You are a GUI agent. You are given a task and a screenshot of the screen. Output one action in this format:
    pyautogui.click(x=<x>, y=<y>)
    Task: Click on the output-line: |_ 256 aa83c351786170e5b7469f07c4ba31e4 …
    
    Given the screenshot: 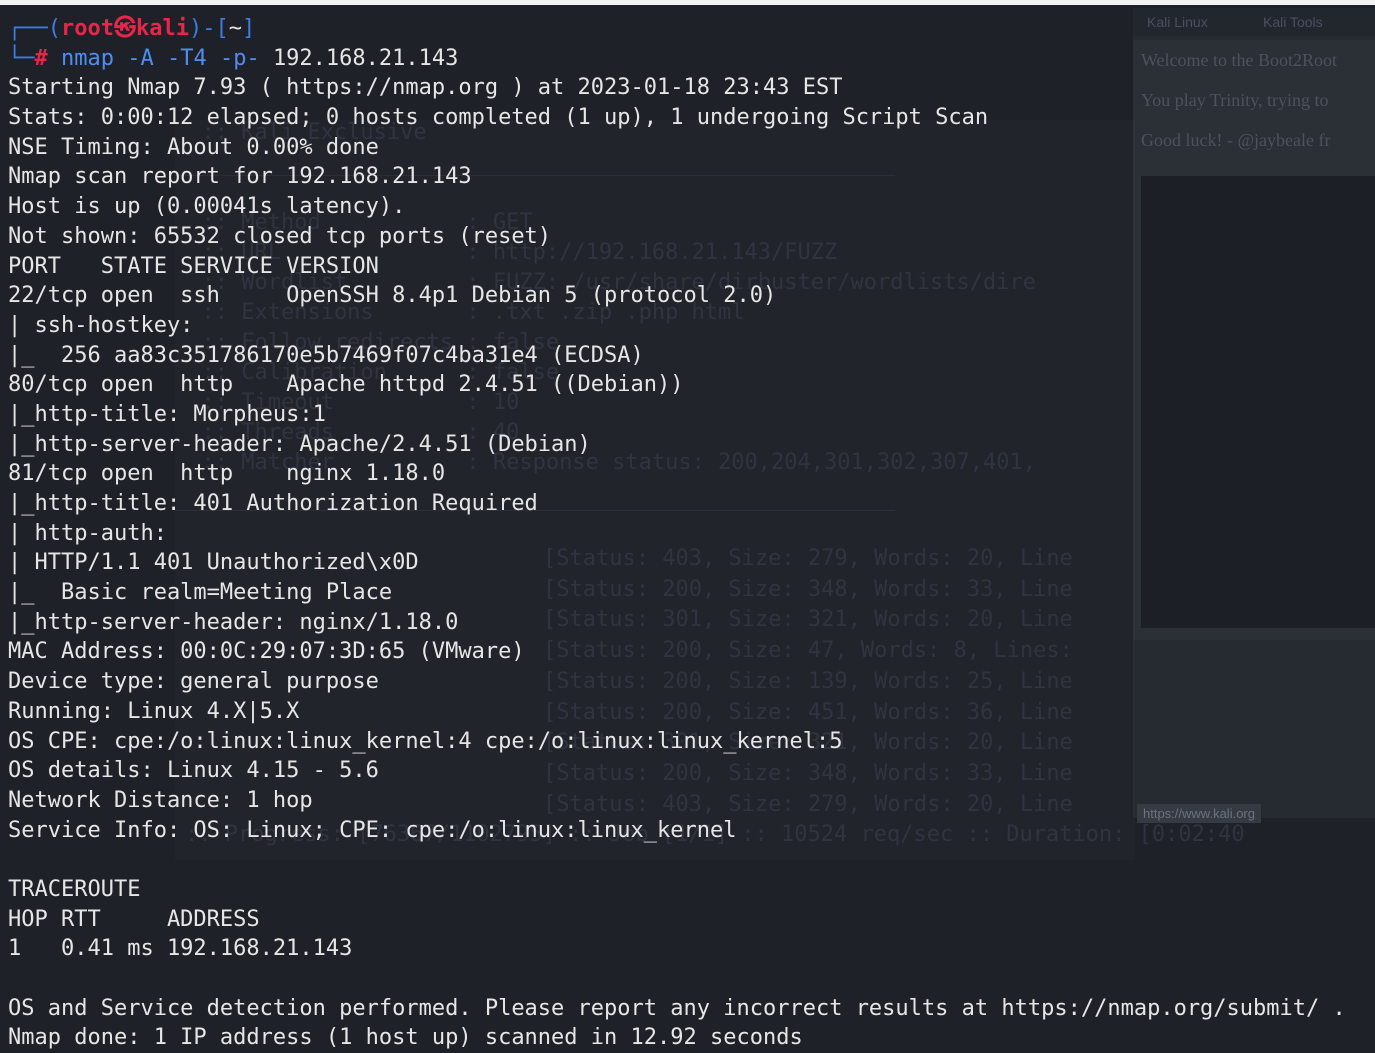 What is the action you would take?
    pyautogui.click(x=326, y=355)
    